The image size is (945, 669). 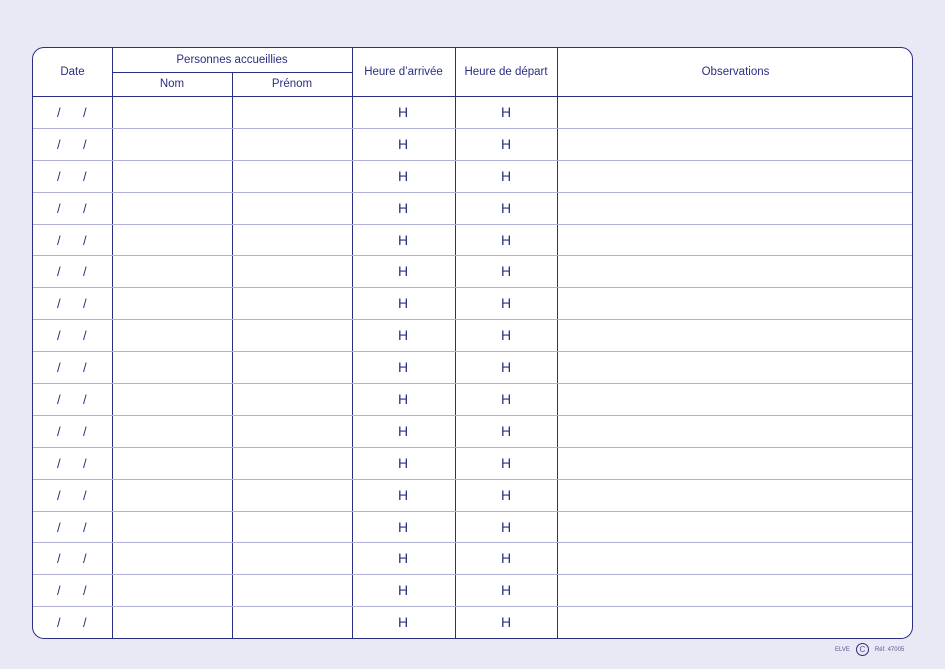 I want to click on header-date: Date, so click(x=72, y=72).